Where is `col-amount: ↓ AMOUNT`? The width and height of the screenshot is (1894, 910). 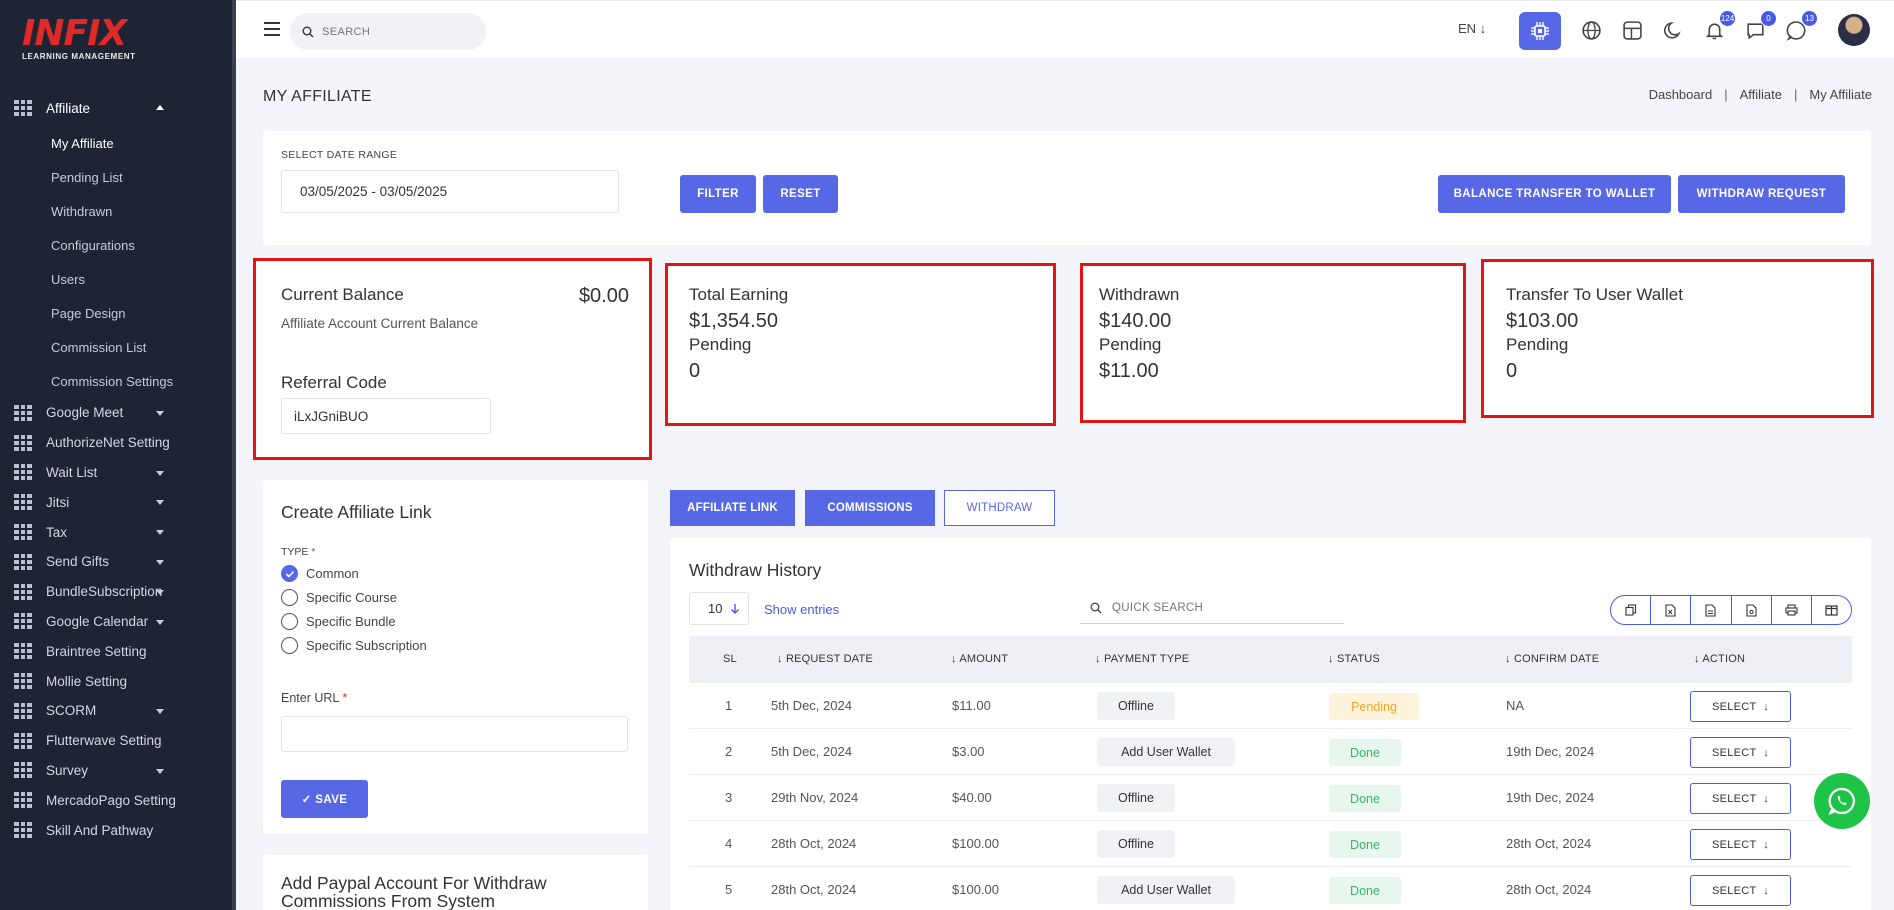
col-amount: ↓ AMOUNT is located at coordinates (979, 659).